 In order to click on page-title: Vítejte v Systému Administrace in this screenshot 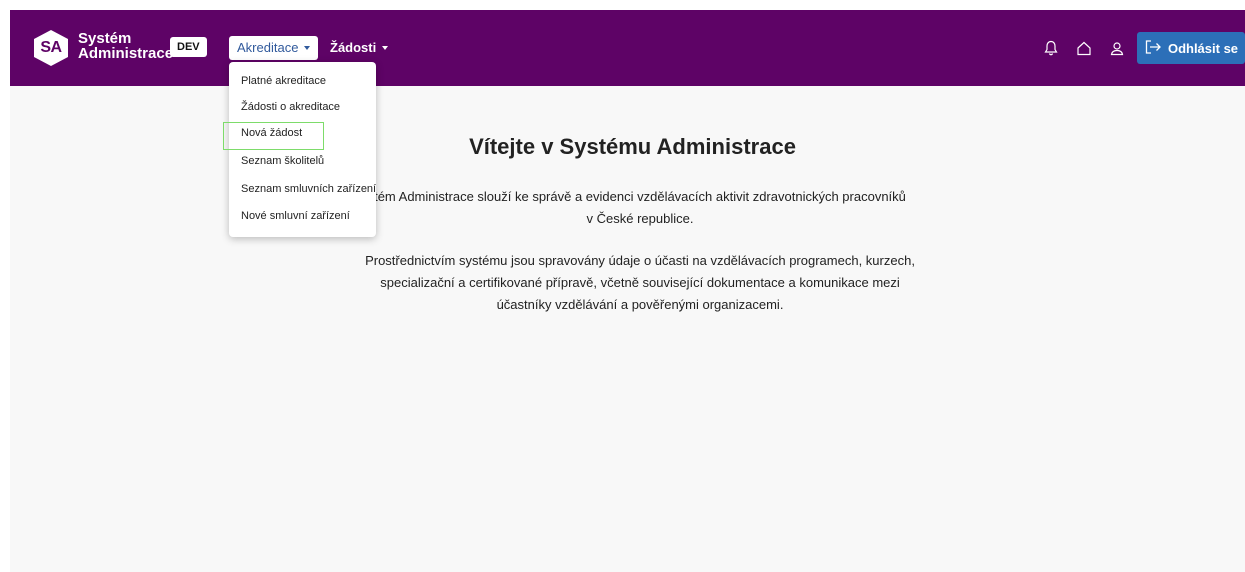, I will do `click(632, 146)`.